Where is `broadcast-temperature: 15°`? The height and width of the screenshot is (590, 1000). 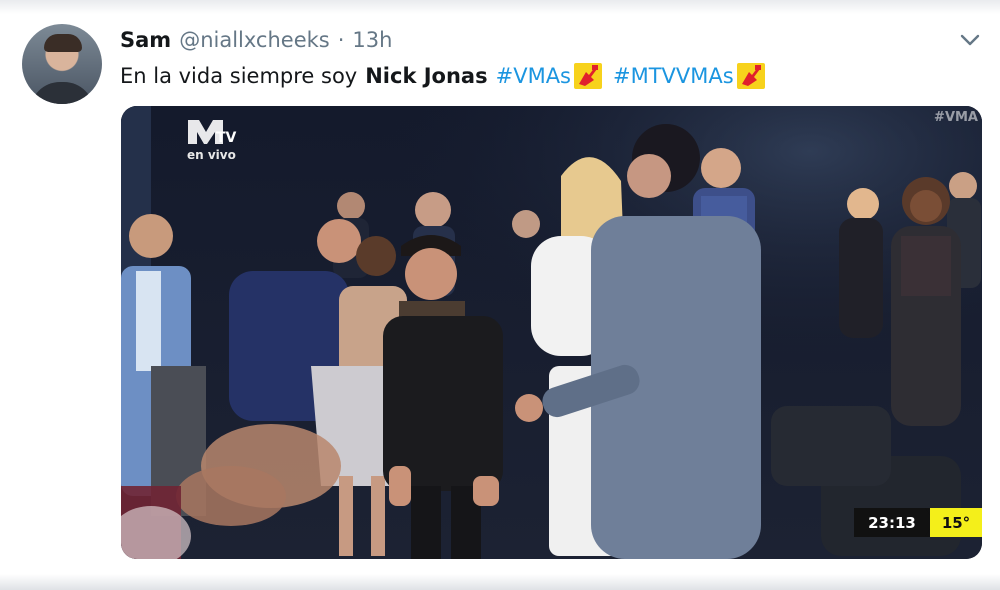 broadcast-temperature: 15° is located at coordinates (956, 522).